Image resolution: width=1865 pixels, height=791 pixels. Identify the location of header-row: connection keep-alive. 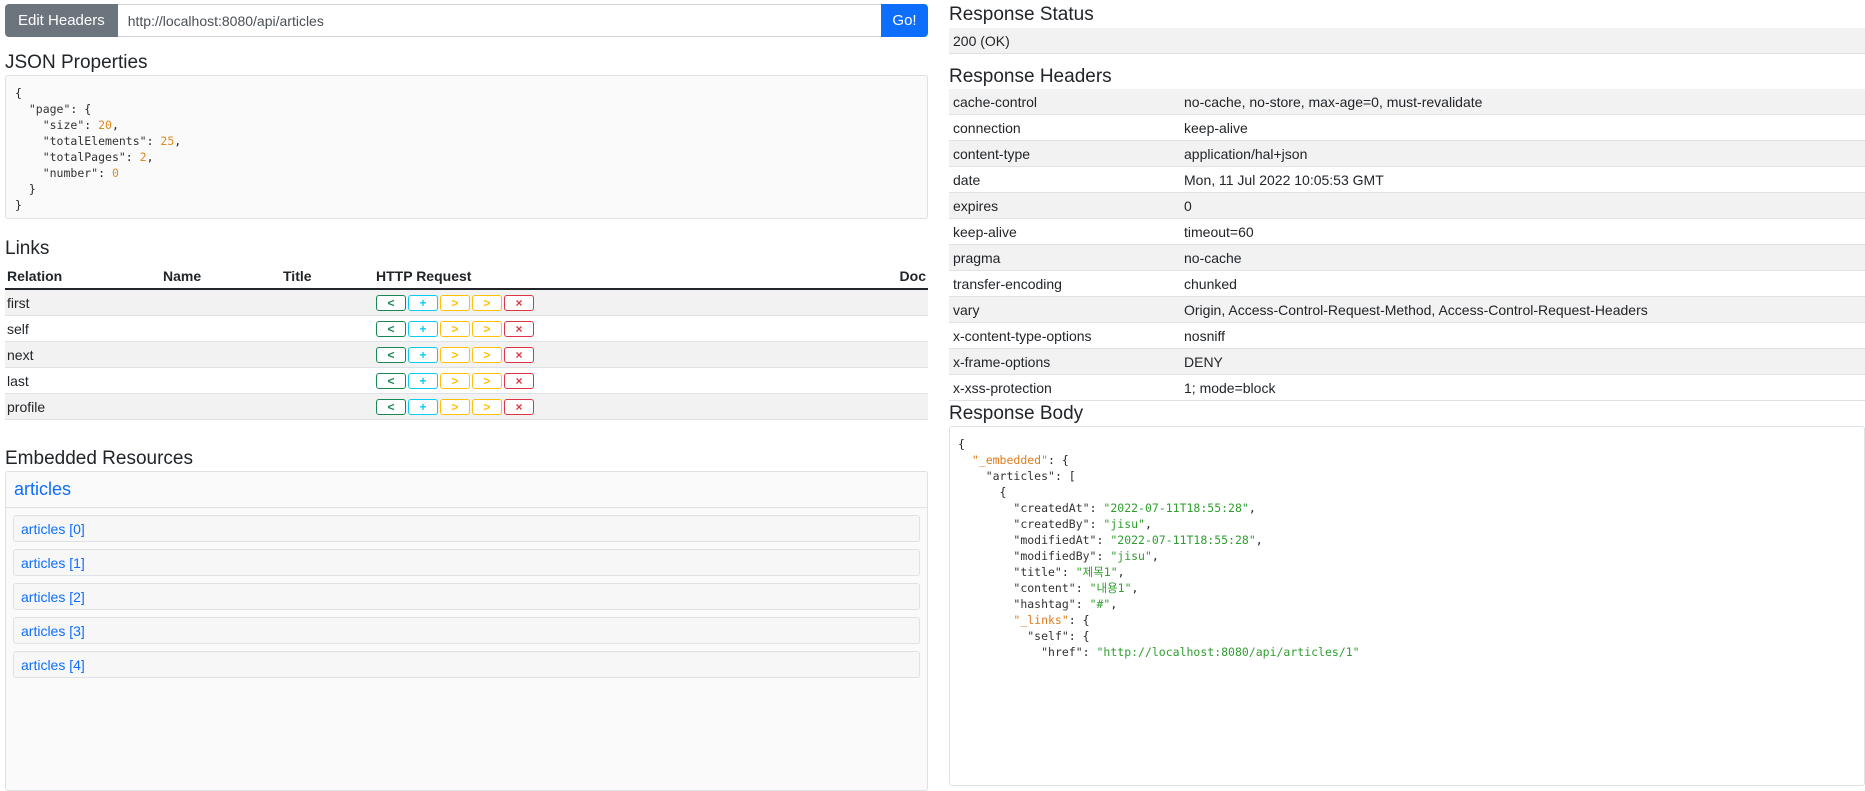
(1407, 127).